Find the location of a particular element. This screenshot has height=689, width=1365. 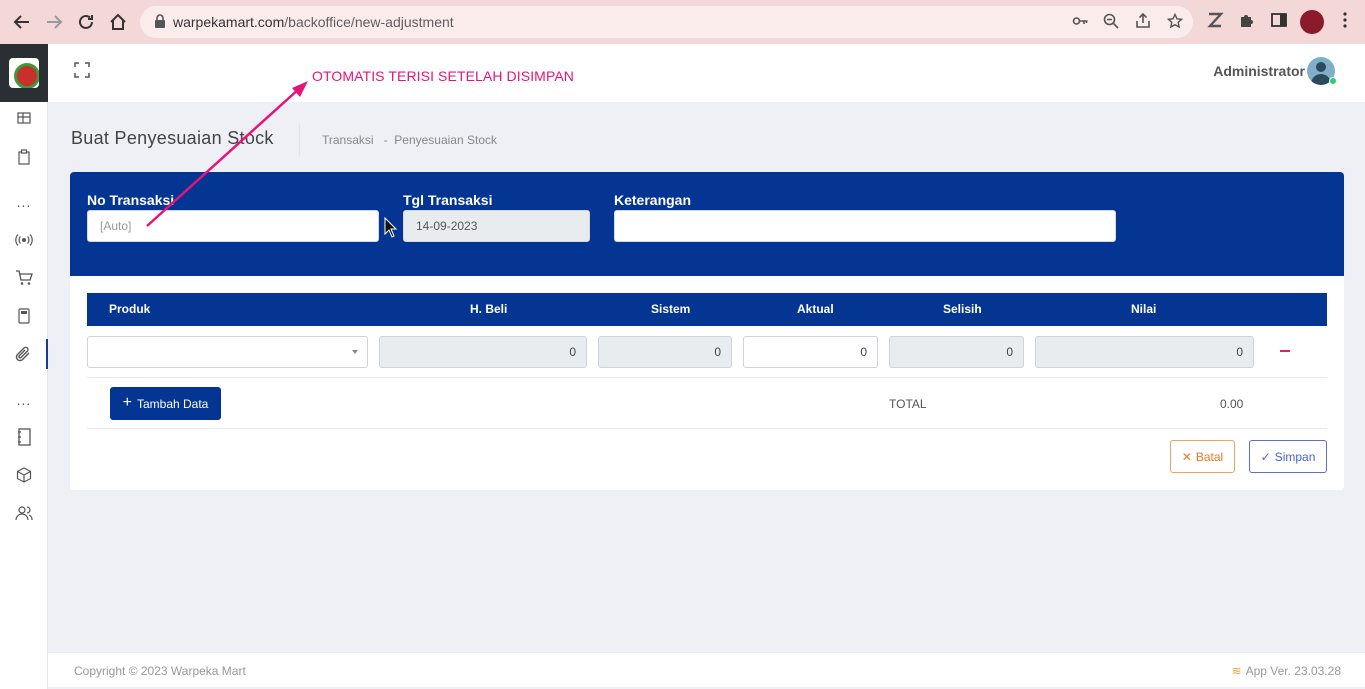

fullscreen-icon is located at coordinates (82, 72).